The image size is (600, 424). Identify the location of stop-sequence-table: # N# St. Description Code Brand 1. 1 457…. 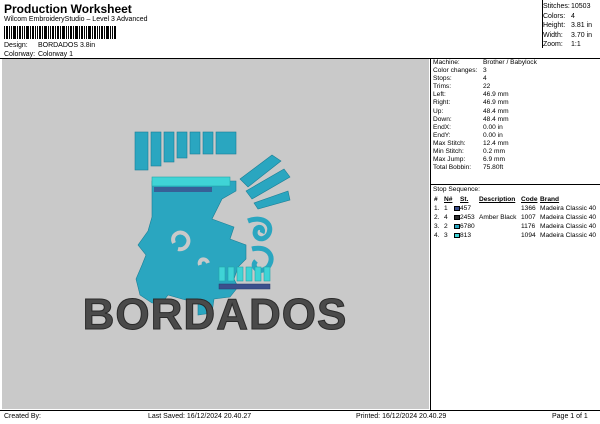
(516, 217).